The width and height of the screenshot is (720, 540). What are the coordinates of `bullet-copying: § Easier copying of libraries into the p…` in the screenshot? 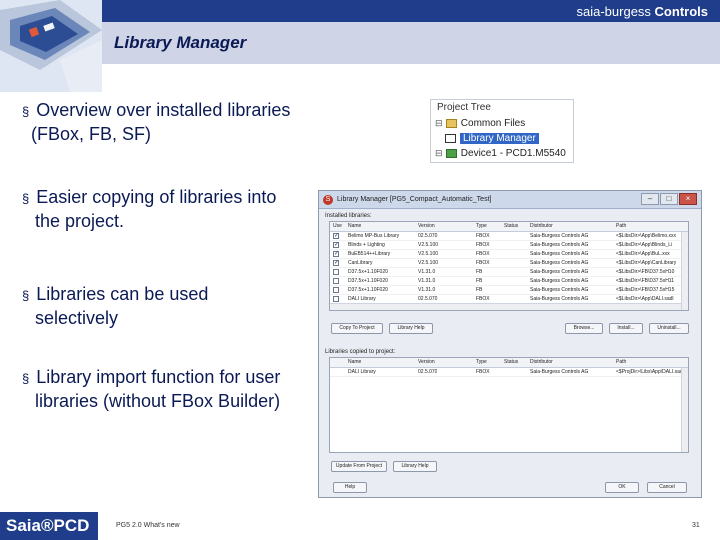 It's located at (149, 209).